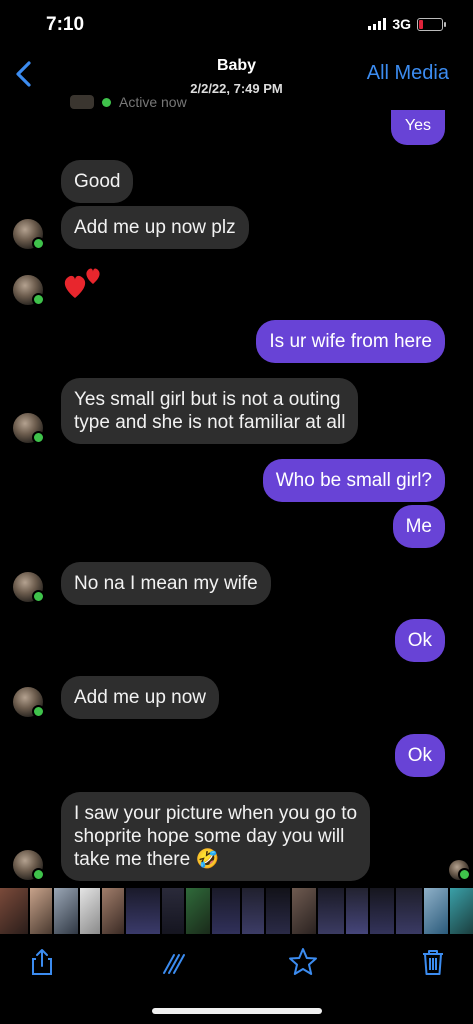 The width and height of the screenshot is (473, 1024). What do you see at coordinates (350, 341) in the screenshot?
I see `message-bubble-outgoing: Is ur wife from here` at bounding box center [350, 341].